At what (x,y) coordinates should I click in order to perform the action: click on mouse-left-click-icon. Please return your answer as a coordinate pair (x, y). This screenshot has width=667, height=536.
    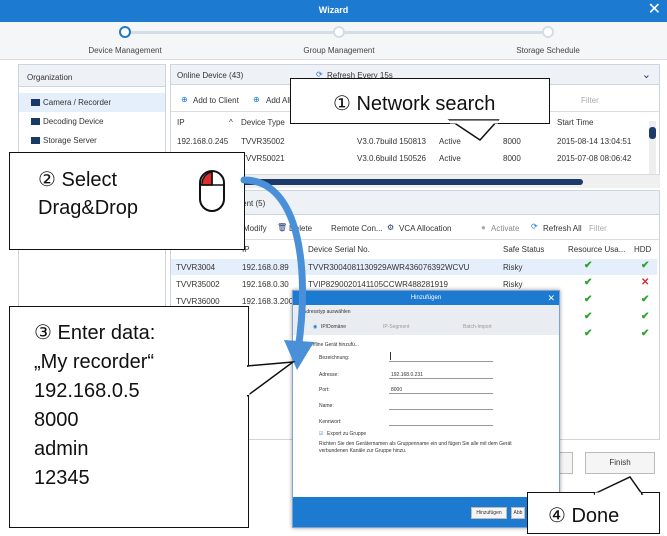
    Looking at the image, I should click on (212, 191).